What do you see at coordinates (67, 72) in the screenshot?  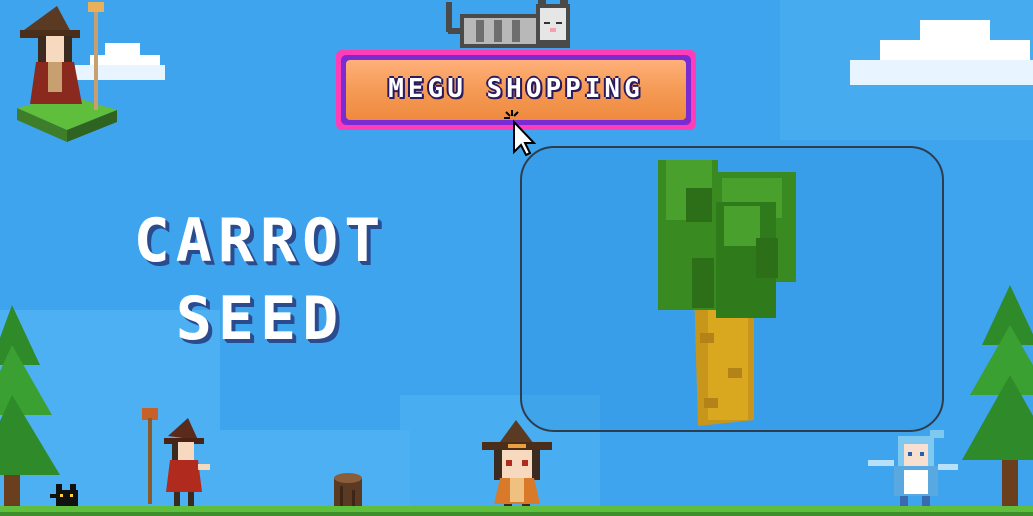 I see `witch-on-island-icon` at bounding box center [67, 72].